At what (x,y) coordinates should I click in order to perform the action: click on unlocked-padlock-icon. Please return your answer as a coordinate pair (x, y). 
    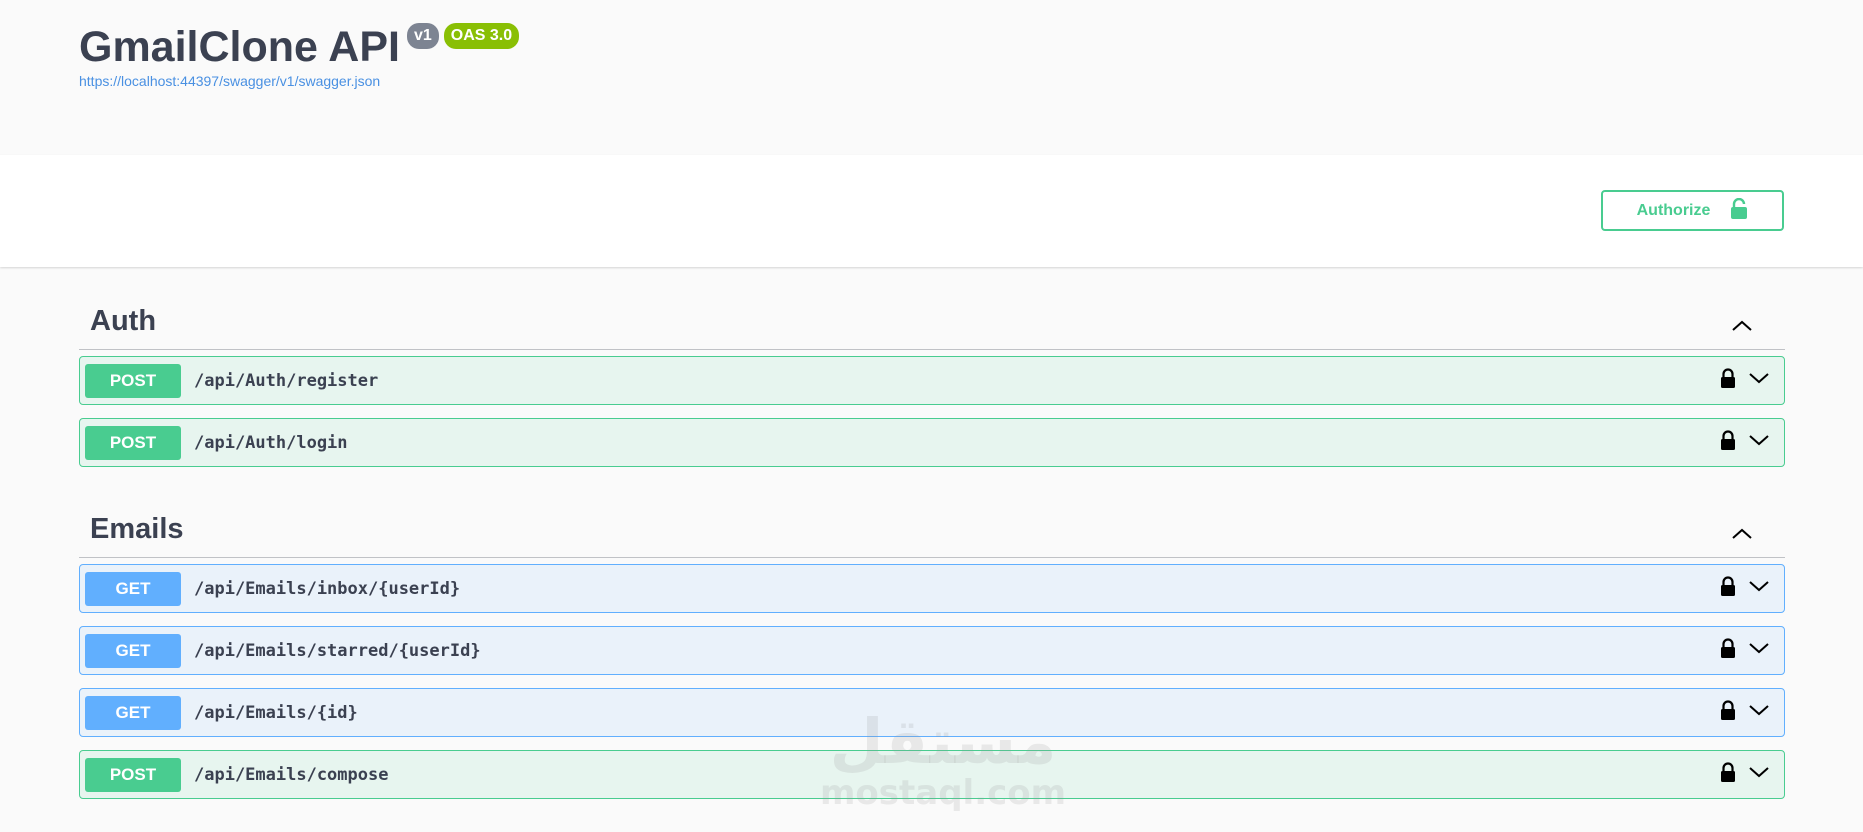
    Looking at the image, I should click on (1739, 210).